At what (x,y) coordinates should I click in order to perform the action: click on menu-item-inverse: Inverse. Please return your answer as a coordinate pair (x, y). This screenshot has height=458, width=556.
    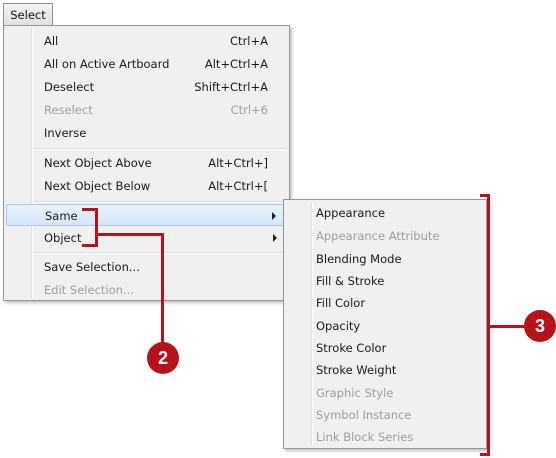
    Looking at the image, I should click on (146, 133).